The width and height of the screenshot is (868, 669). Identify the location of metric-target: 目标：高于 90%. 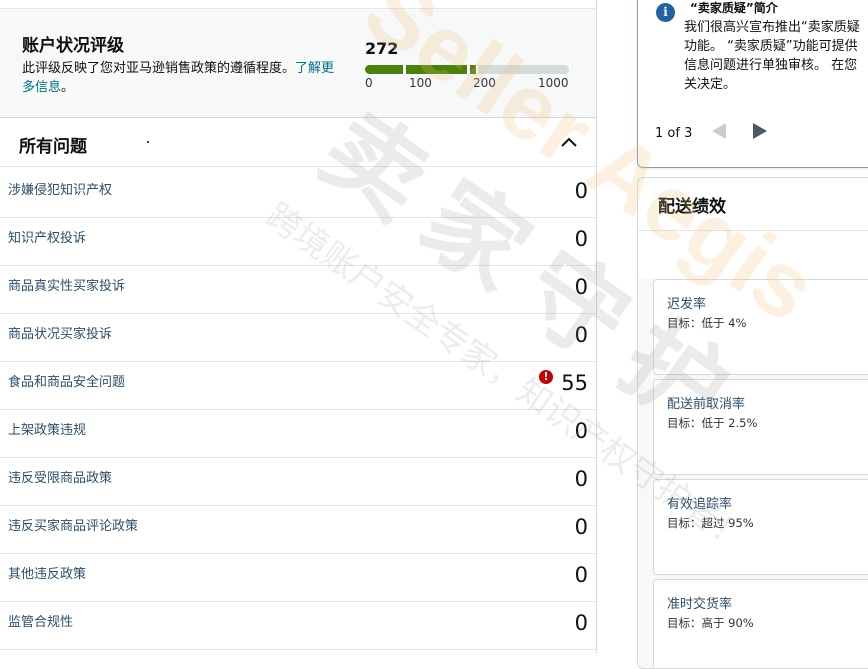
(710, 623).